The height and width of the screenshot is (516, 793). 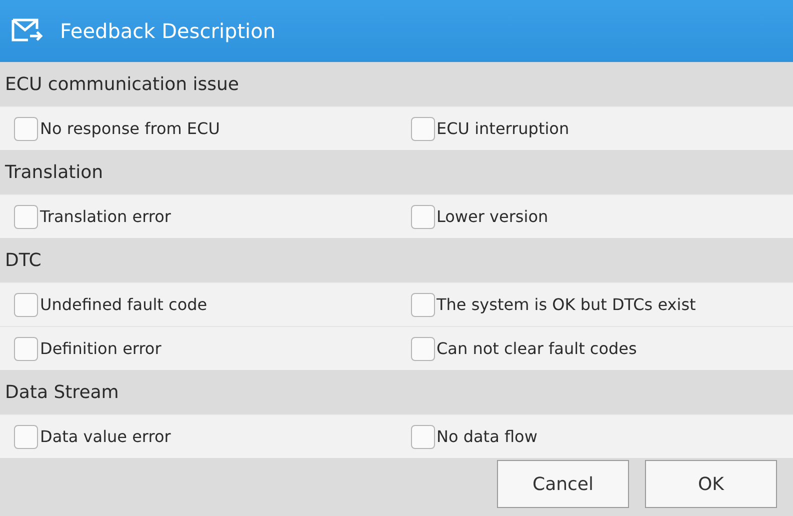 I want to click on option-label: Undefined fault code, so click(x=124, y=304).